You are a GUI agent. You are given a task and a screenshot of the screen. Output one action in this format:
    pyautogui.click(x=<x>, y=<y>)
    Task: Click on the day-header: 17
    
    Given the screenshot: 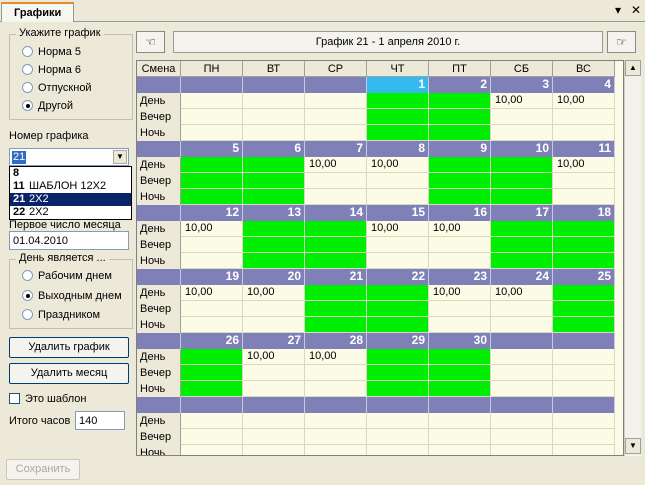 What is the action you would take?
    pyautogui.click(x=522, y=213)
    